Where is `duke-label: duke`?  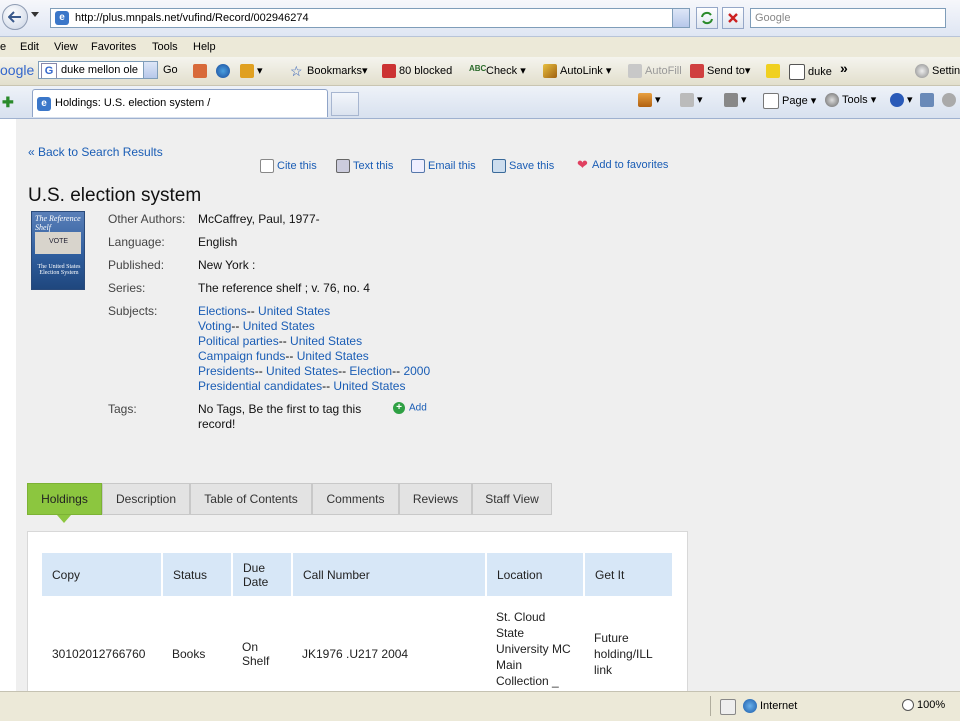
duke-label: duke is located at coordinates (820, 71).